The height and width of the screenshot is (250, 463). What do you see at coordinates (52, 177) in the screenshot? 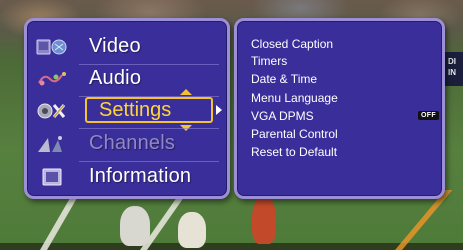
I see `information-icon` at bounding box center [52, 177].